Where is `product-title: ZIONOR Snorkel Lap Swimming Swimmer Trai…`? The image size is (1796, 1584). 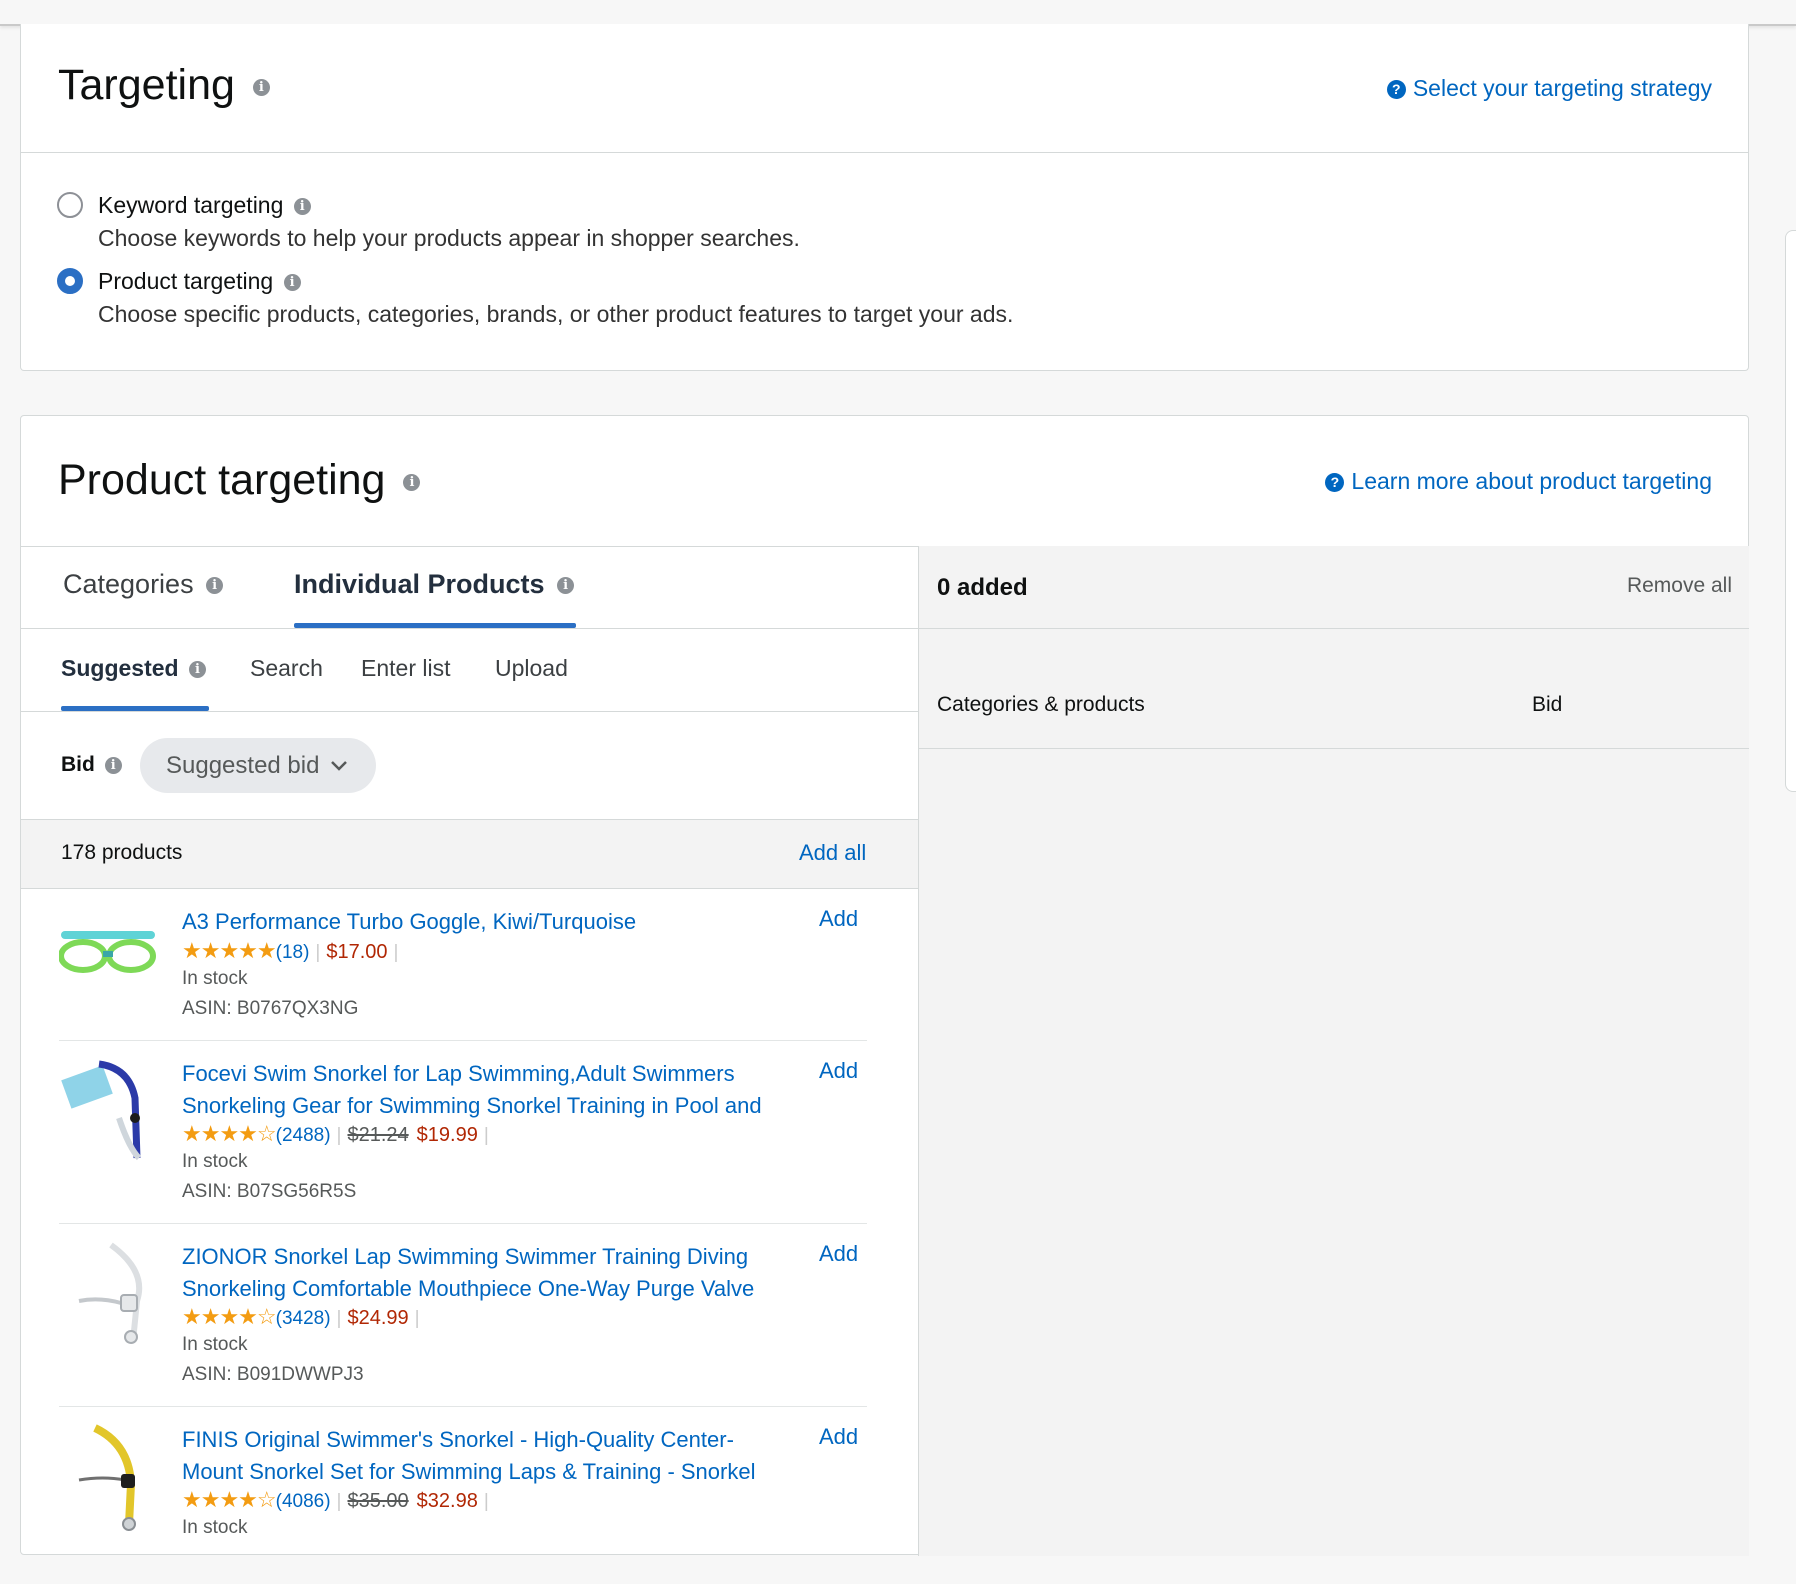 product-title: ZIONOR Snorkel Lap Swimming Swimmer Trai… is located at coordinates (477, 1273).